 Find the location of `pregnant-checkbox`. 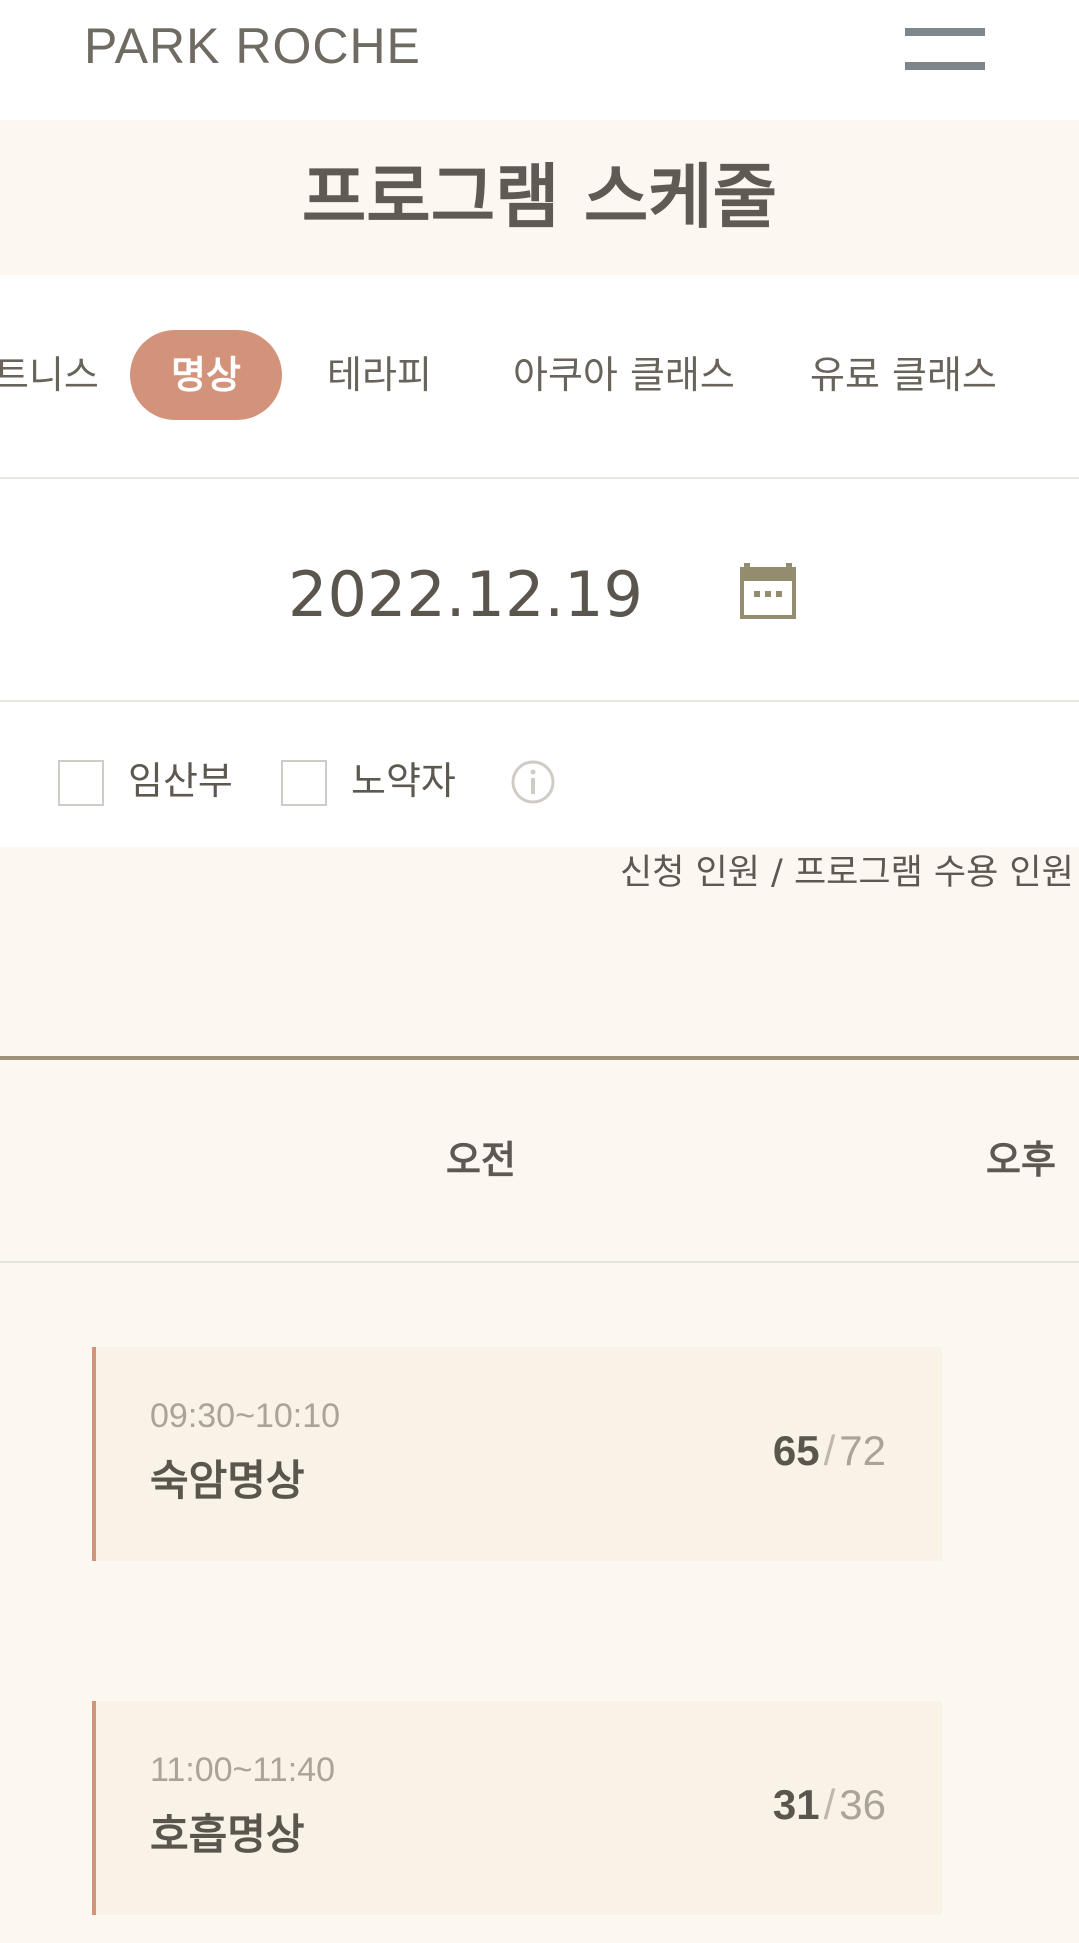

pregnant-checkbox is located at coordinates (81, 783).